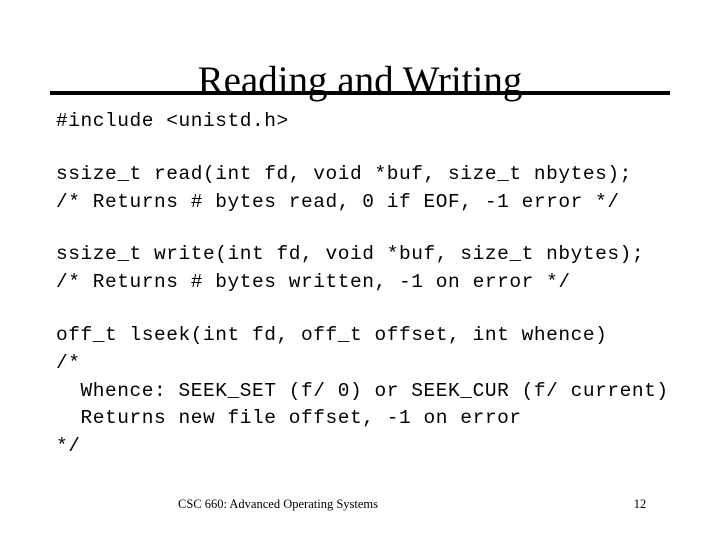 The width and height of the screenshot is (720, 540). Describe the element at coordinates (68, 362) in the screenshot. I see `code-line: /*` at that location.